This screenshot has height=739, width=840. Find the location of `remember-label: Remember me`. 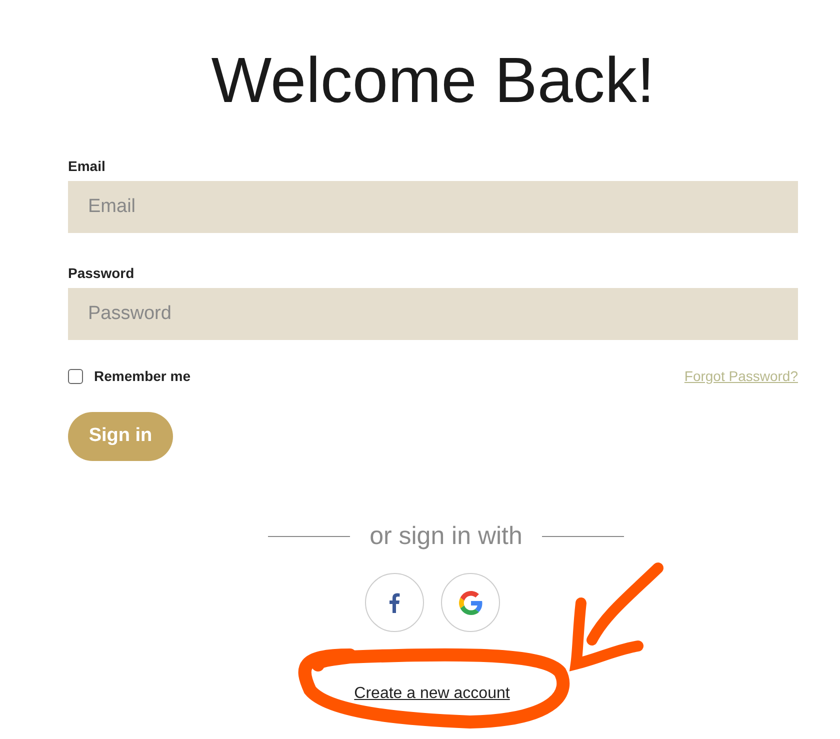

remember-label: Remember me is located at coordinates (142, 376).